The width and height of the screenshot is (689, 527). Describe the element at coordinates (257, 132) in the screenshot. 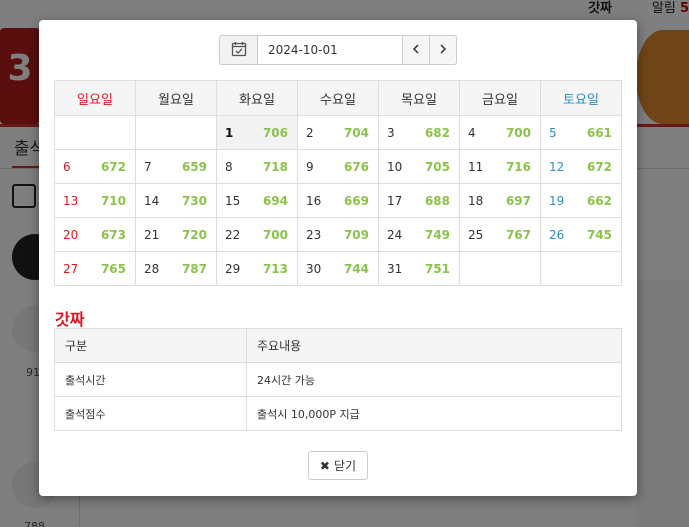

I see `calendar-day-cell: 1 706` at that location.